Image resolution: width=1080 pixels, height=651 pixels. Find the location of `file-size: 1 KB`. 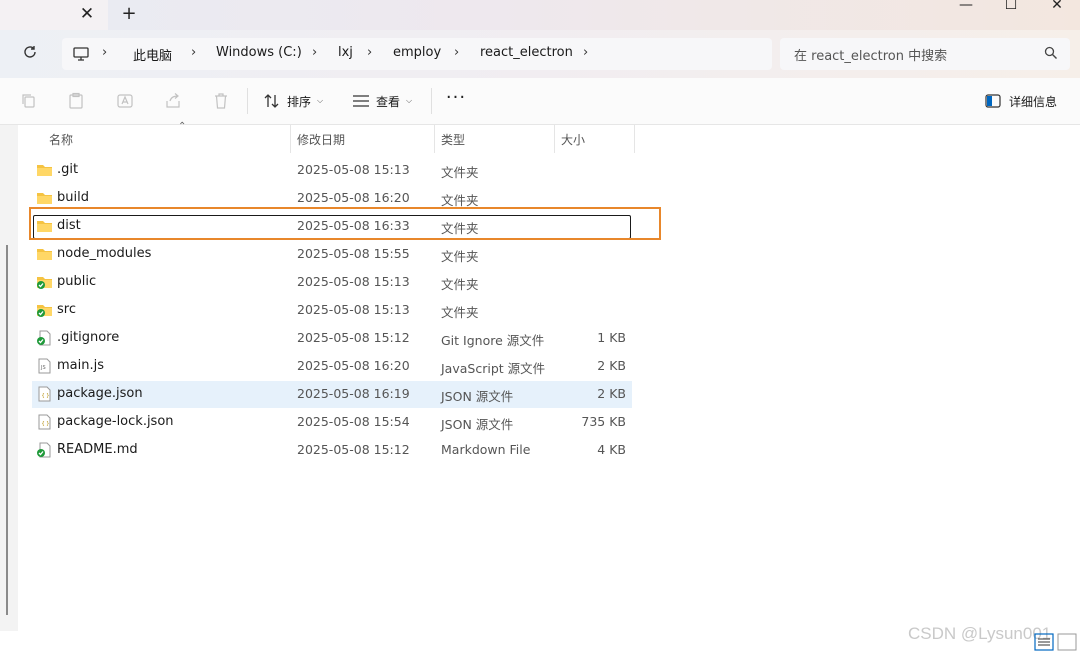

file-size: 1 KB is located at coordinates (611, 337).